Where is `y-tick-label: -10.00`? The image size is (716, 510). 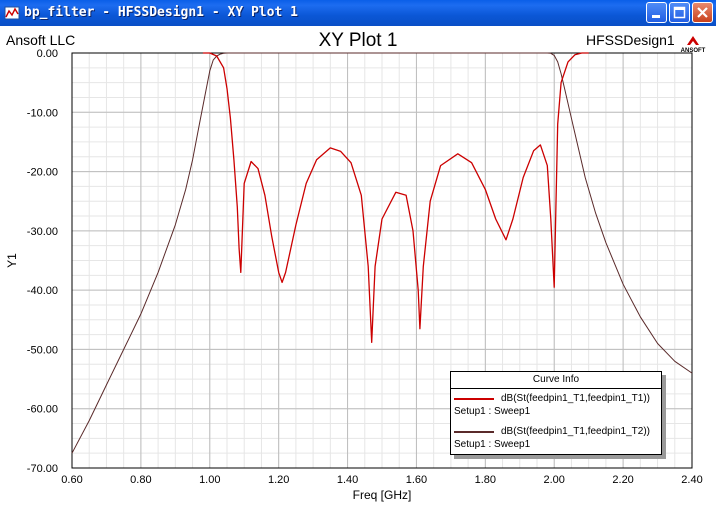 y-tick-label: -10.00 is located at coordinates (42, 113).